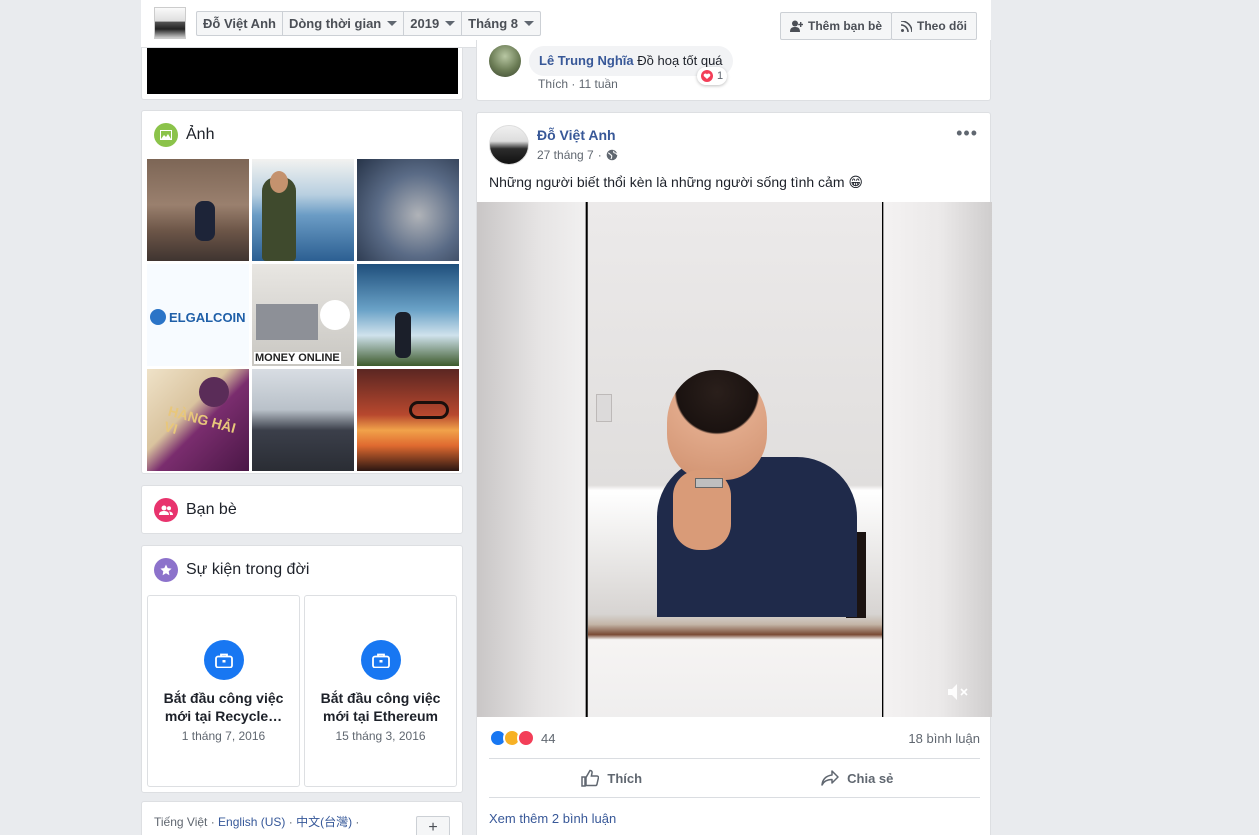 The height and width of the screenshot is (835, 1259). I want to click on friends-icon, so click(166, 510).